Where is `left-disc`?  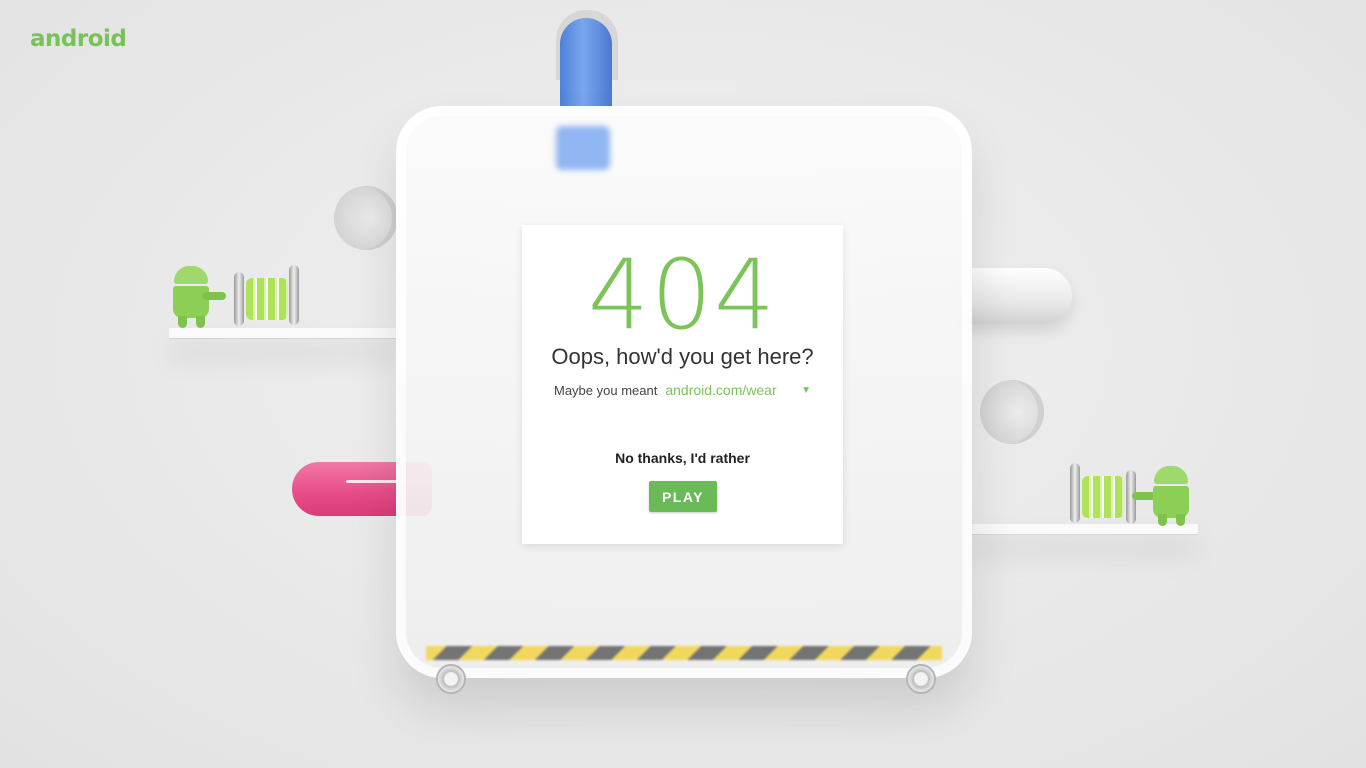
left-disc is located at coordinates (366, 218).